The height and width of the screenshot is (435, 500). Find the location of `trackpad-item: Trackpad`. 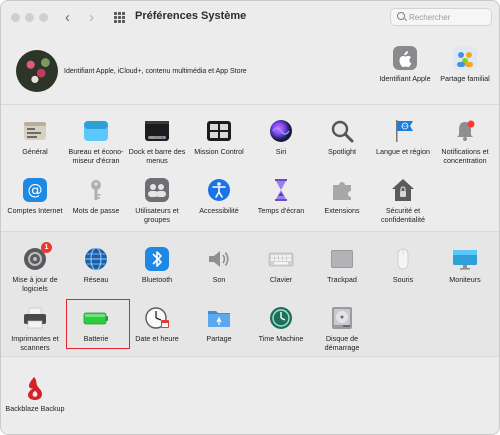

trackpad-item: Trackpad is located at coordinates (342, 265).